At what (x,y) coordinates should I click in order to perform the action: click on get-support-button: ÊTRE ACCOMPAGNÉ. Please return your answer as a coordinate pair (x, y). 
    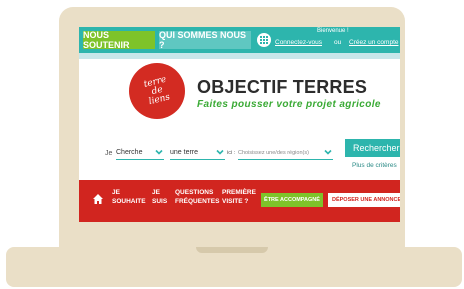
    Looking at the image, I should click on (292, 200).